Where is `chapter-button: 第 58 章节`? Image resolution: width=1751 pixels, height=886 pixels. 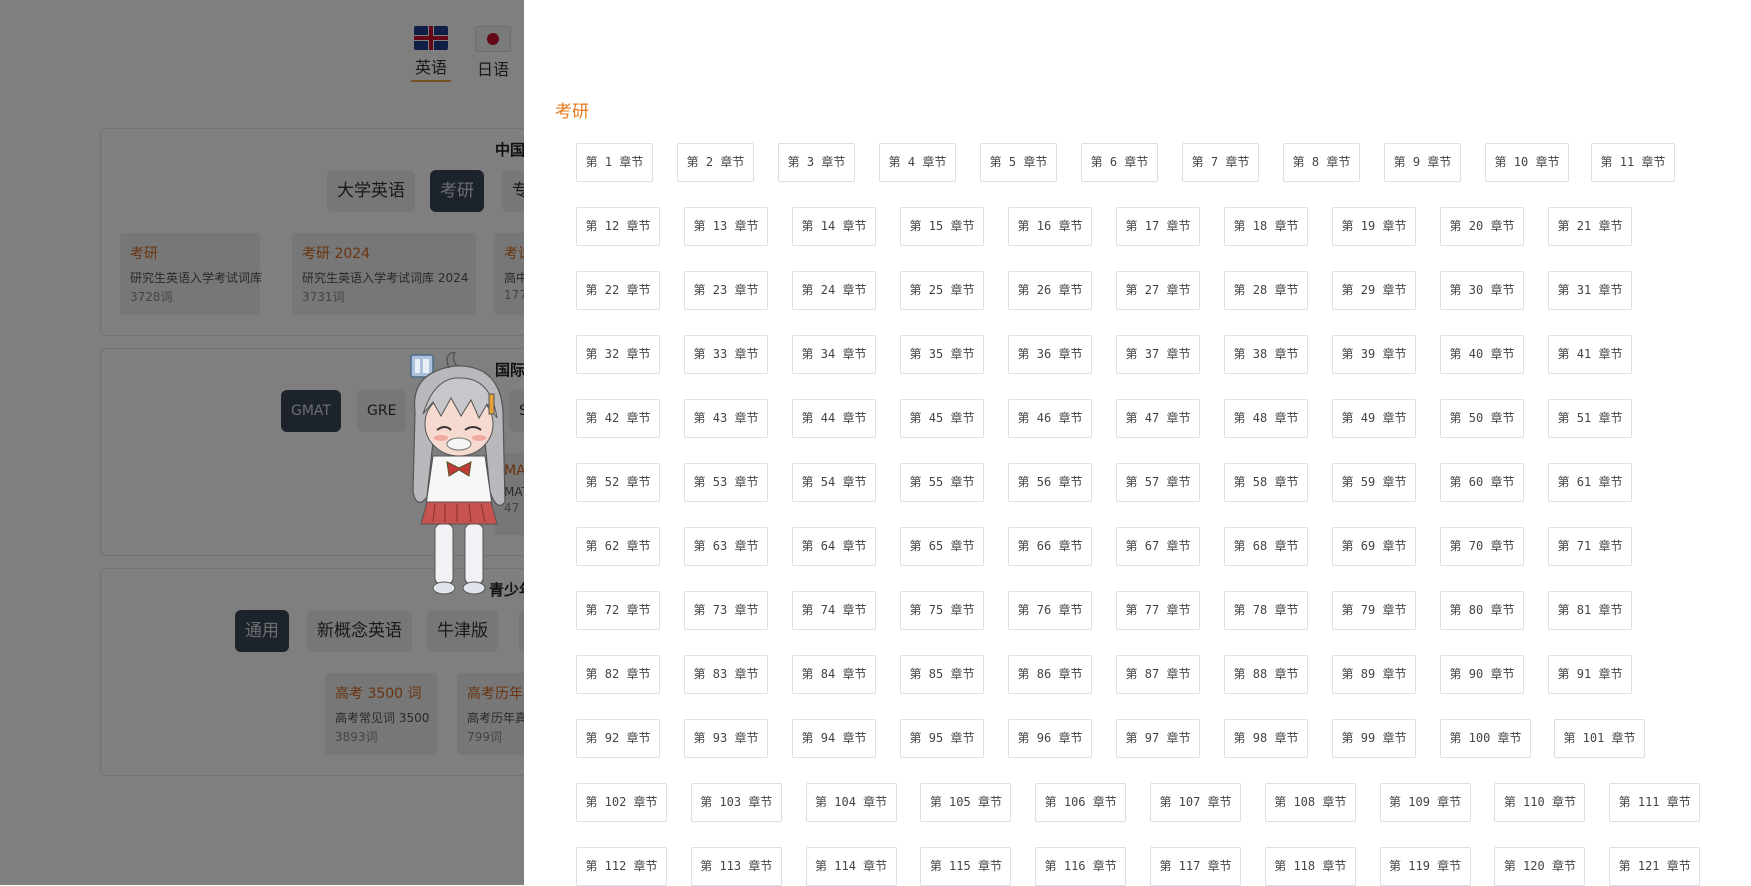 chapter-button: 第 58 章节 is located at coordinates (1266, 482).